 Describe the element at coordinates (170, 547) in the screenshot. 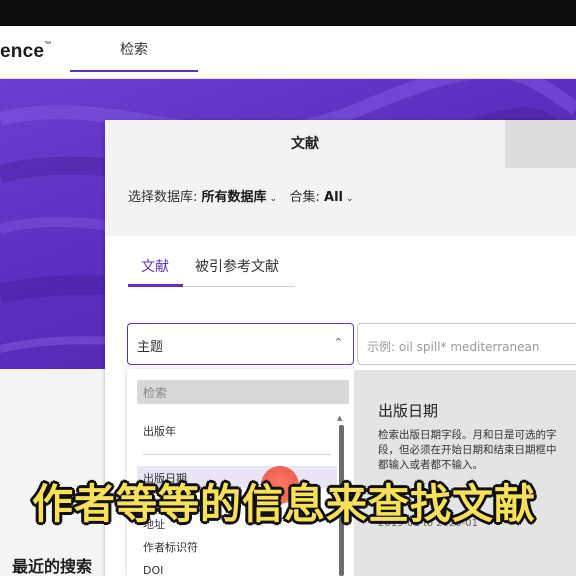

I see `dropdown-item-author-identifier: 作者标识符` at that location.